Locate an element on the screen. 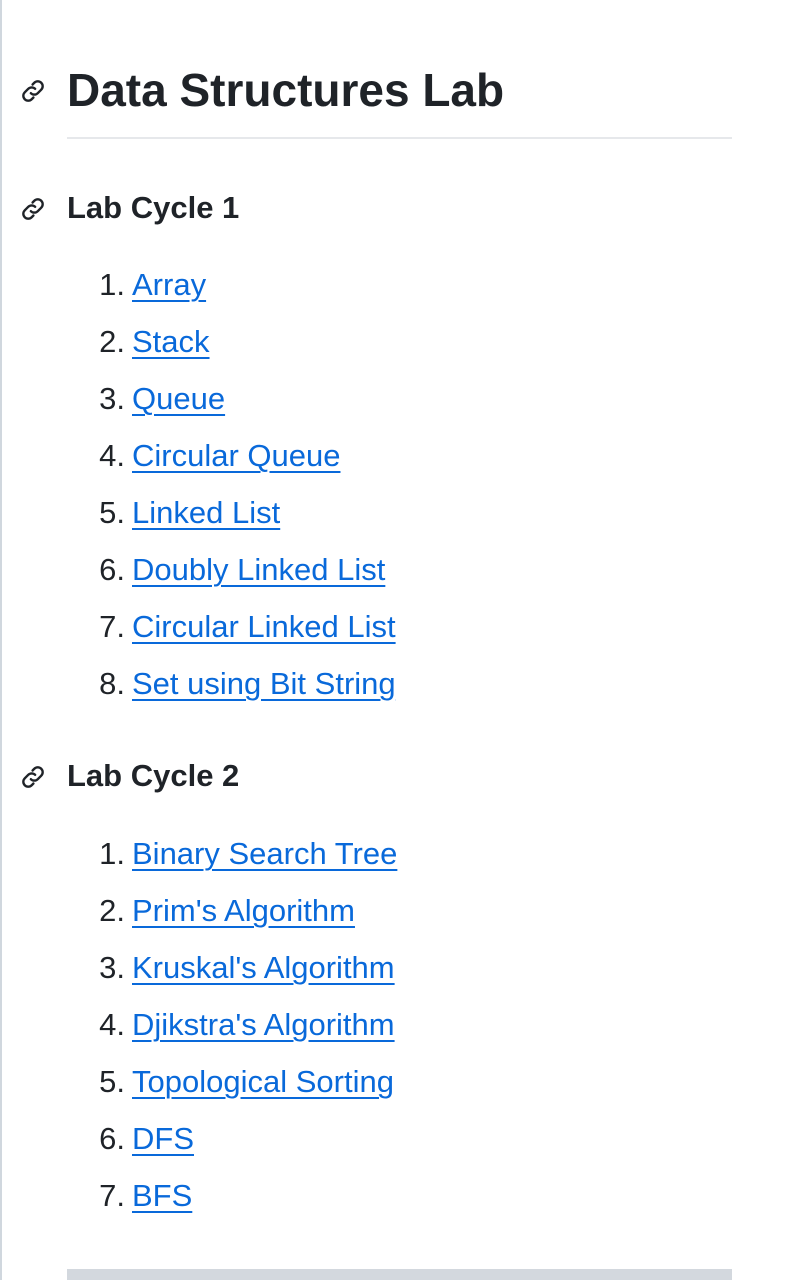  page-title: Data Structures Lab is located at coordinates (286, 90).